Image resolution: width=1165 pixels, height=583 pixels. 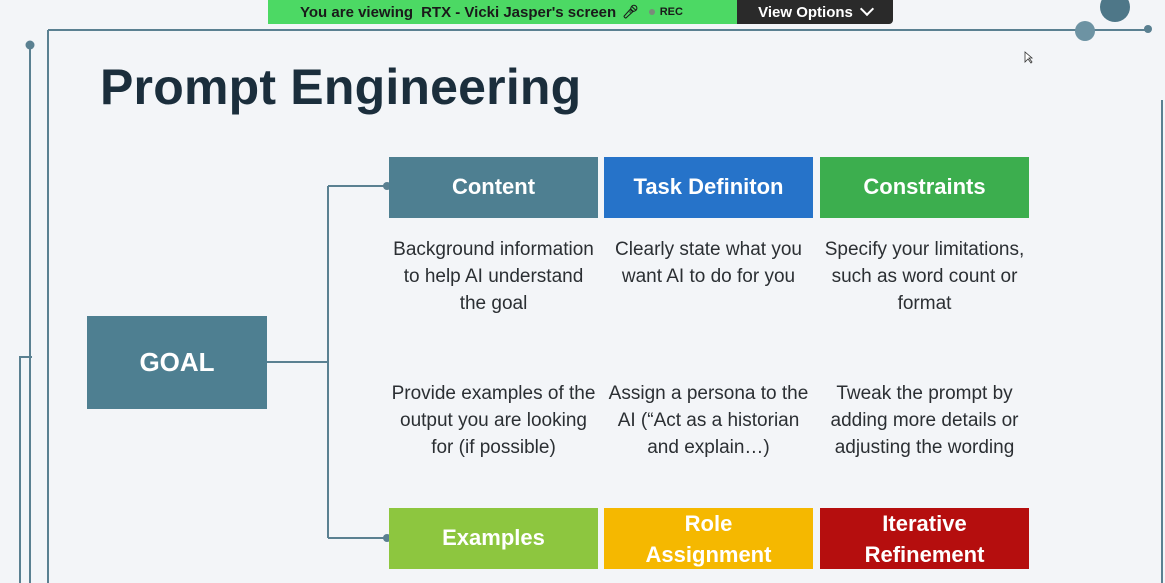 What do you see at coordinates (493, 187) in the screenshot?
I see `content-header: Content` at bounding box center [493, 187].